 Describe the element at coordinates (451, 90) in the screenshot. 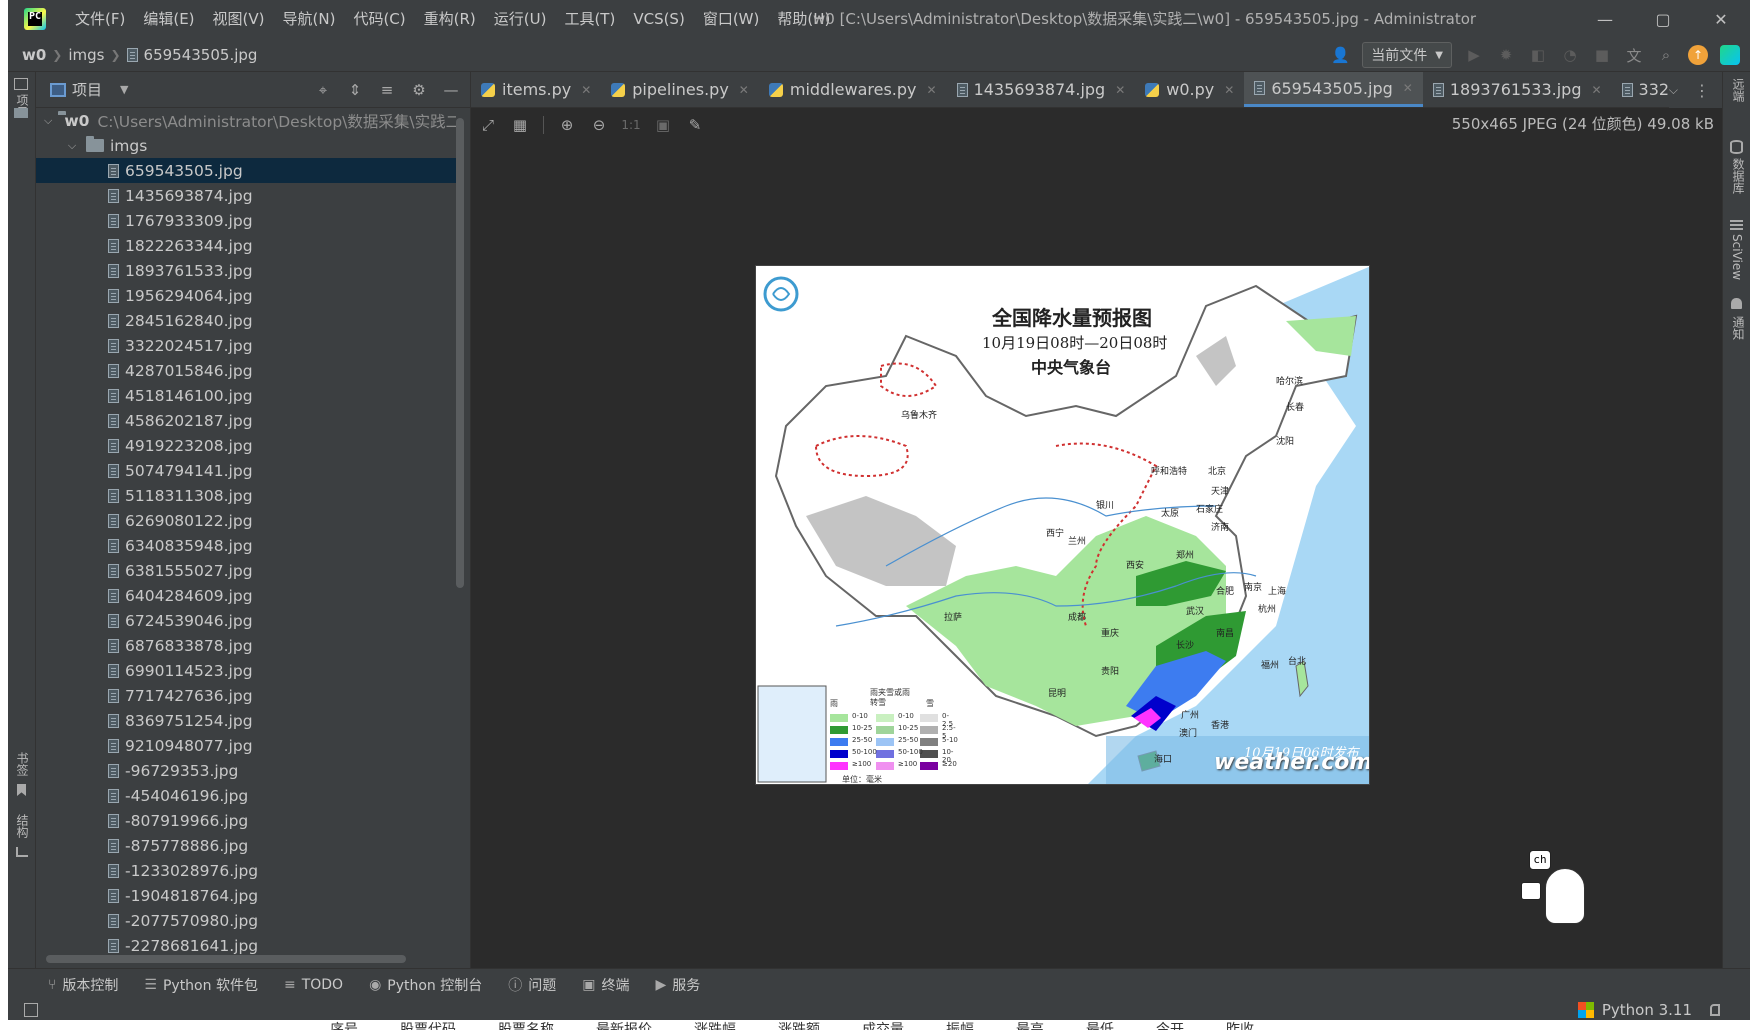

I see `hide-icon: —` at that location.